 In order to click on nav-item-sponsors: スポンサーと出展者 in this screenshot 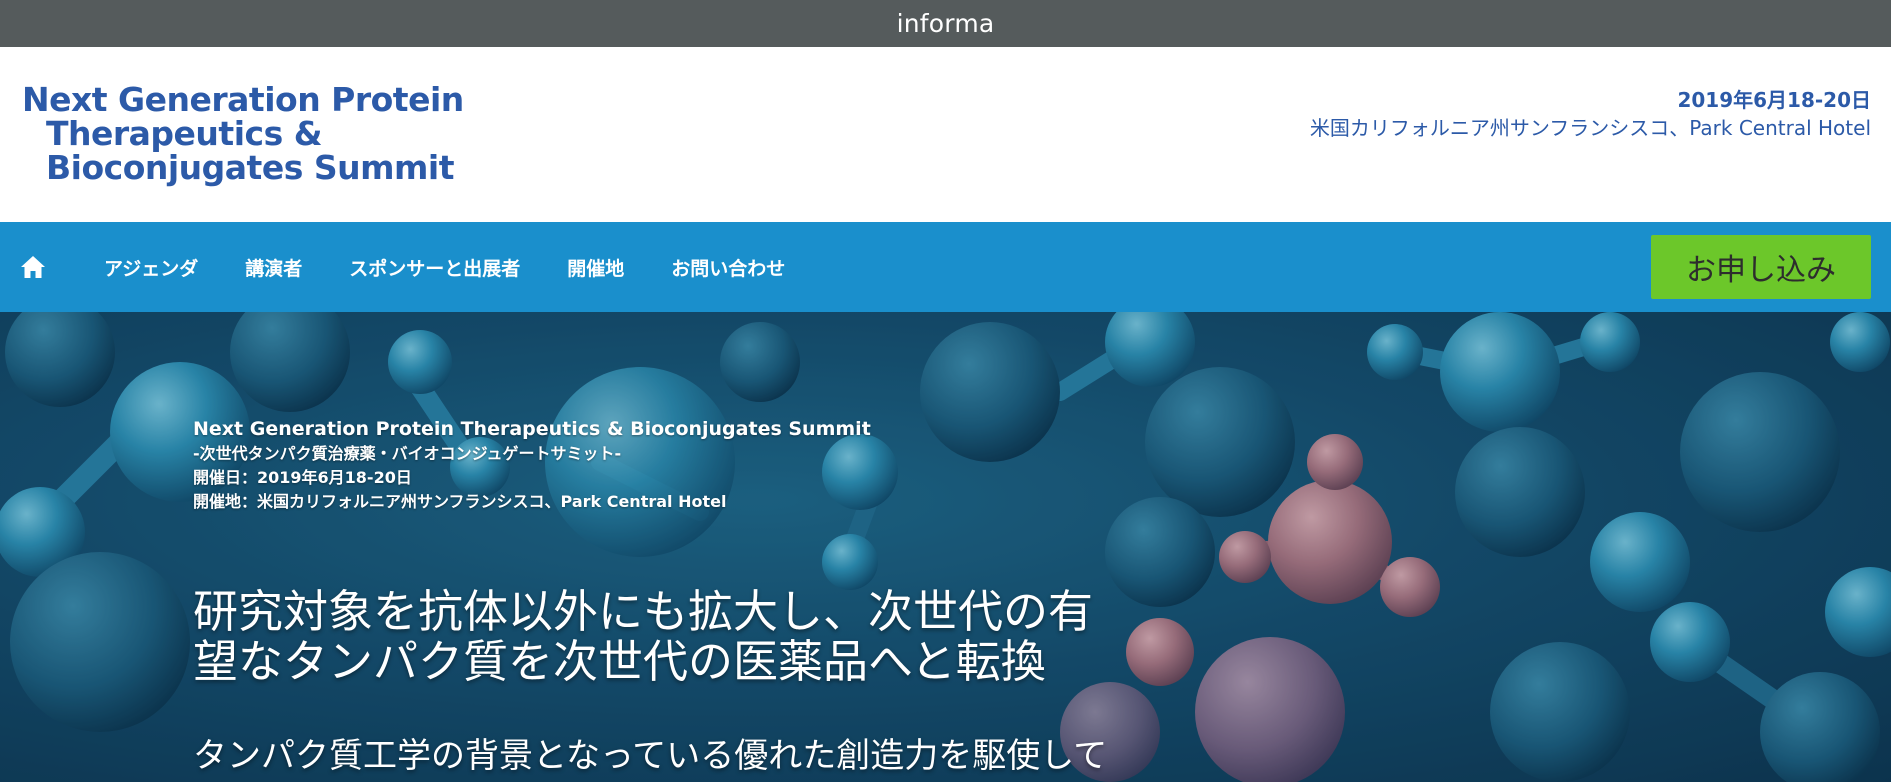, I will do `click(434, 267)`.